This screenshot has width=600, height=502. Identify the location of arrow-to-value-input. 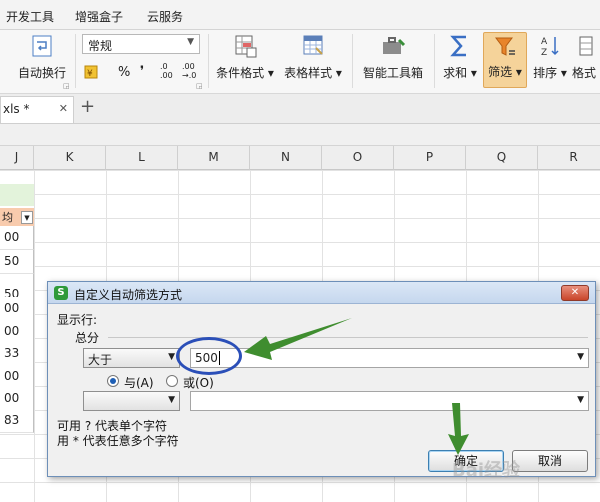
(298, 339).